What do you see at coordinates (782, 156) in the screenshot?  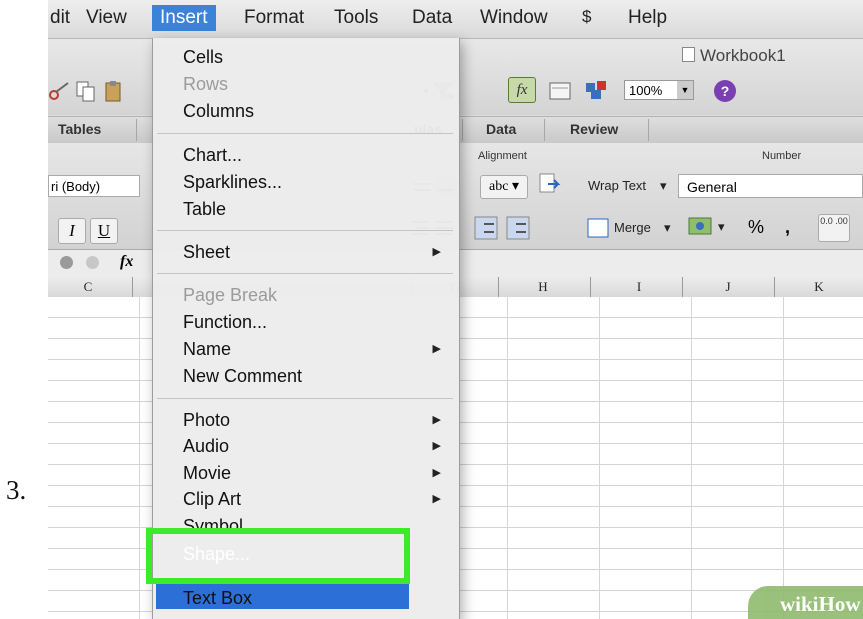 I see `number-group-title: Number` at bounding box center [782, 156].